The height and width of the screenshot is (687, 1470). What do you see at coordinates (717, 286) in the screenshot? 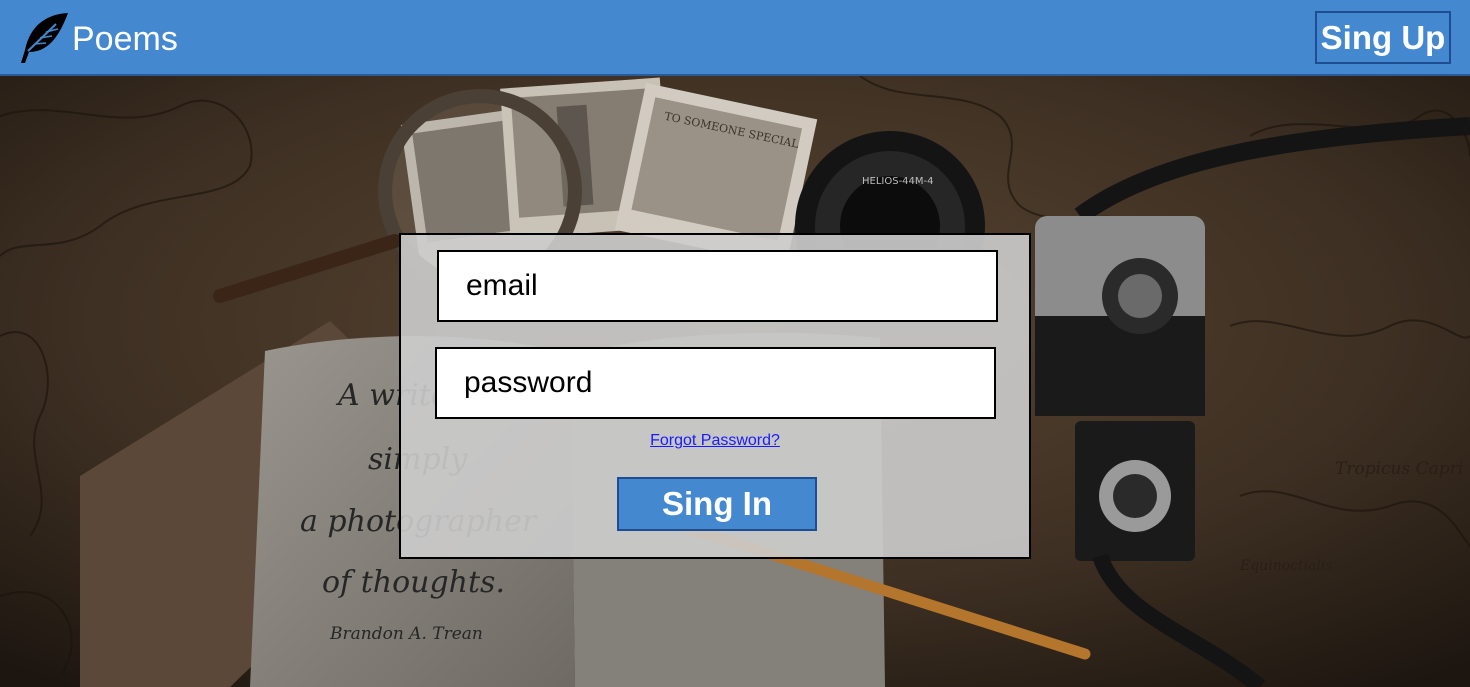
I see `email-input: email` at bounding box center [717, 286].